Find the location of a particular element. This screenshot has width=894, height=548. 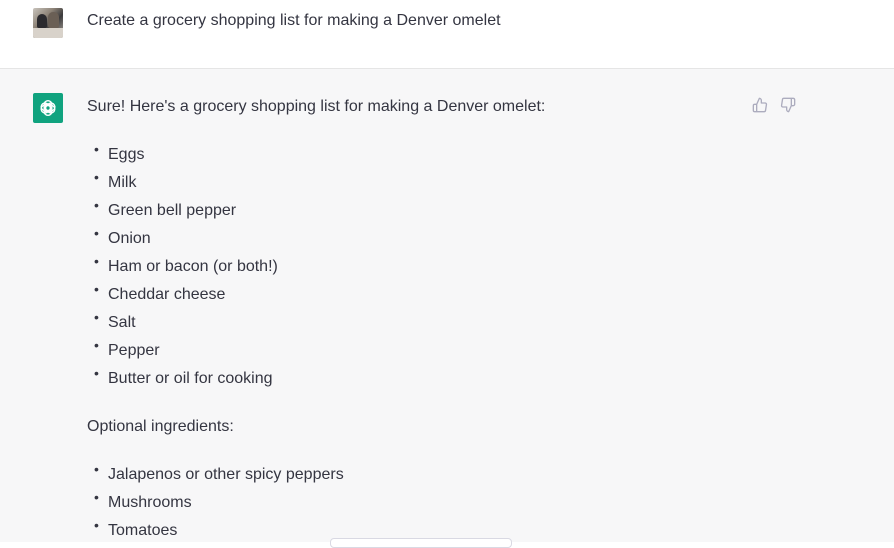

list-item: • Jalapenos or other spicy peppers is located at coordinates (215, 475).